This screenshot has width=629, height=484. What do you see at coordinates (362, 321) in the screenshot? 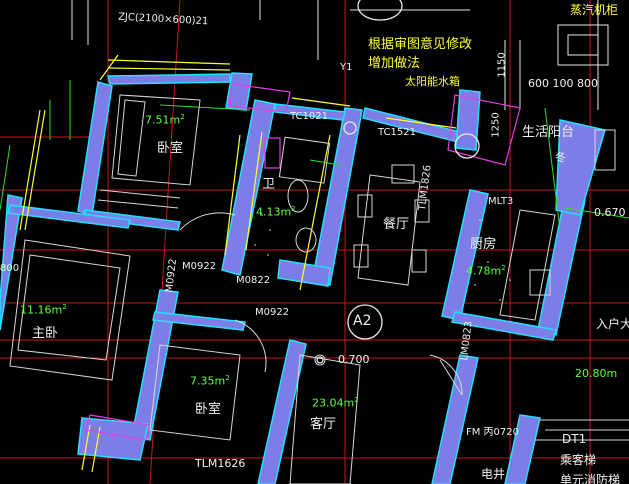
I see `unit-label: A2` at bounding box center [362, 321].